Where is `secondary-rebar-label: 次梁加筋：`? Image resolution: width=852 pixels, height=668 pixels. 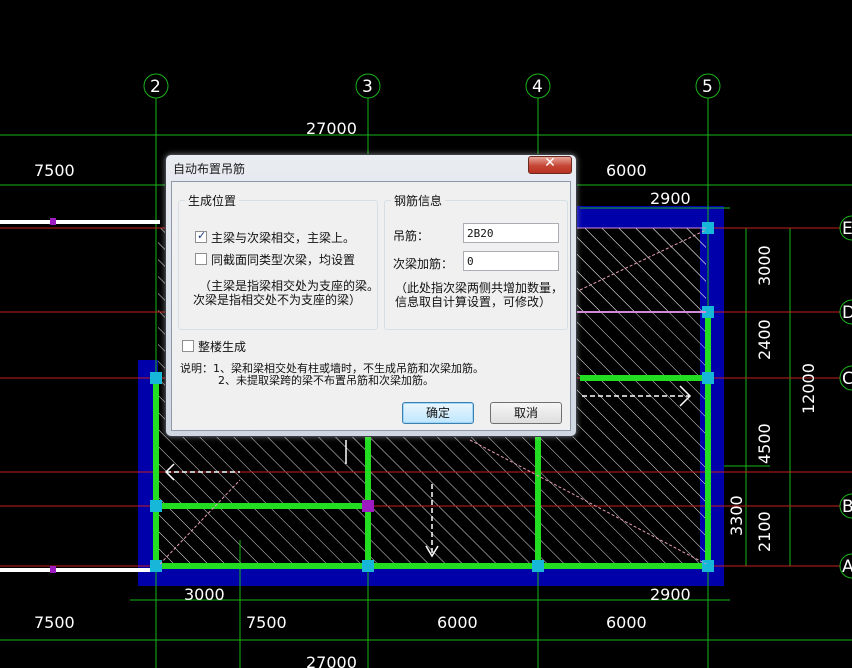 secondary-rebar-label: 次梁加筋： is located at coordinates (423, 264).